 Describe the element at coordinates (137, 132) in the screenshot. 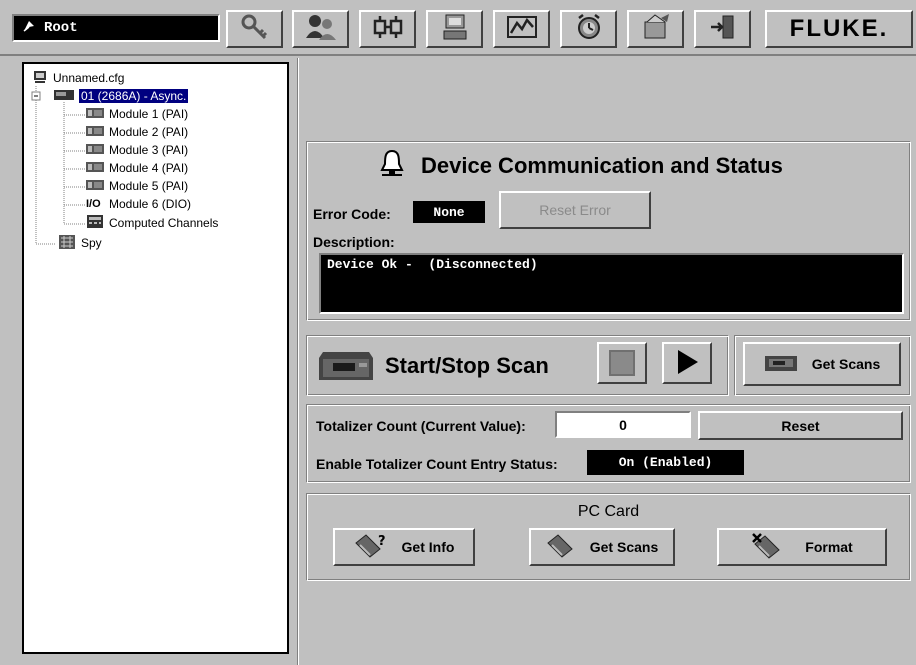

I see `tree-item-module-2: Module 2 (PAI)` at that location.